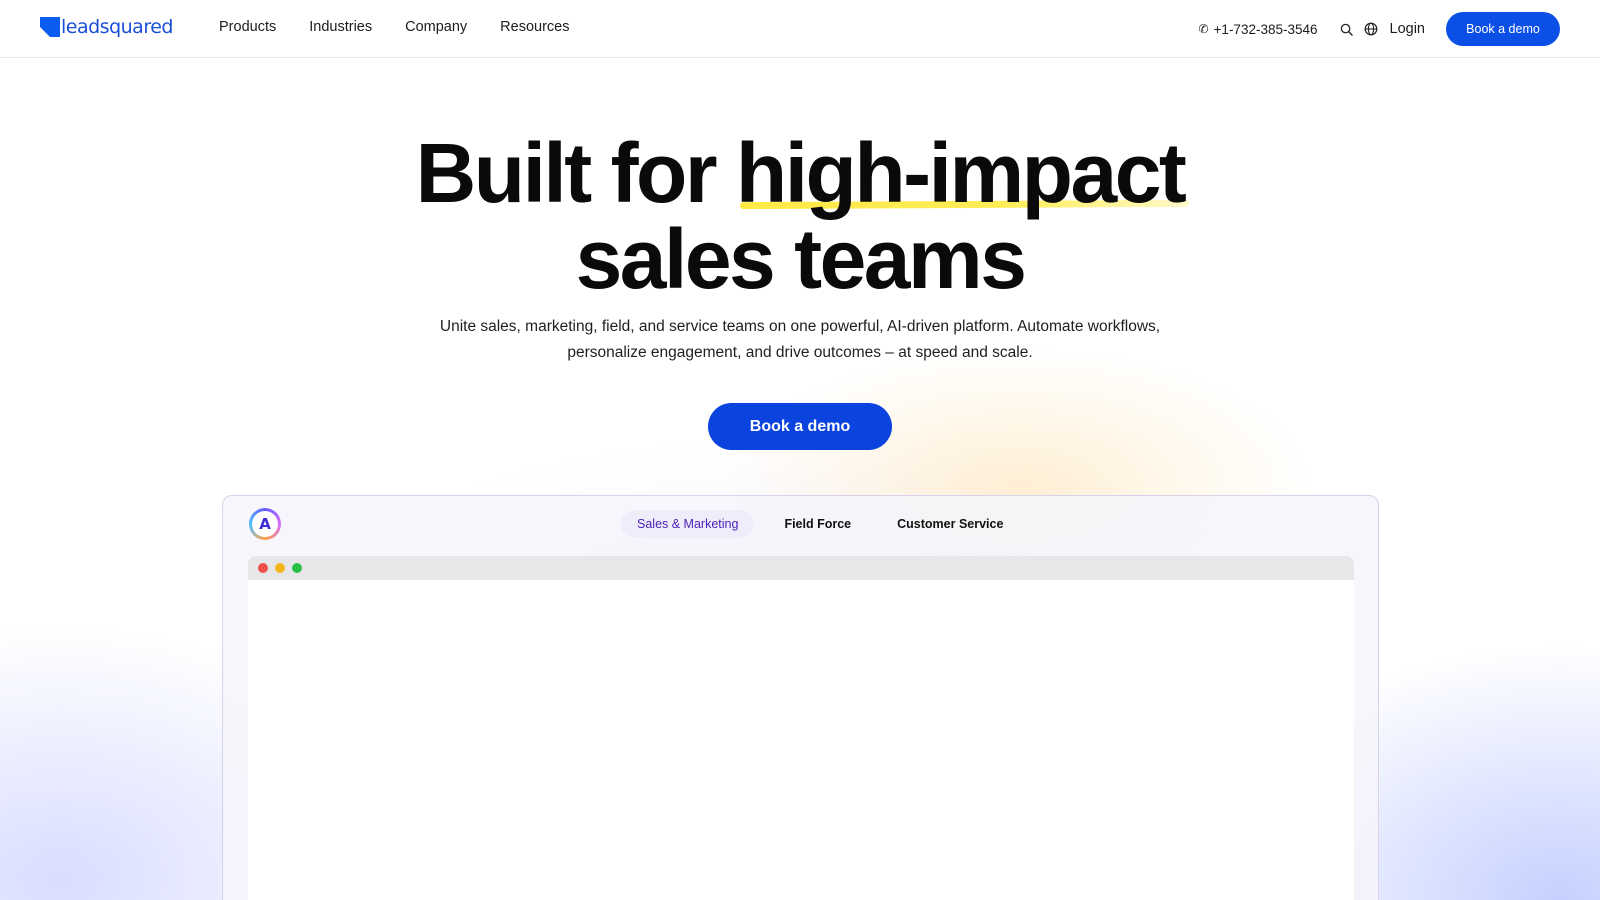 The width and height of the screenshot is (1600, 900). Describe the element at coordinates (297, 568) in the screenshot. I see `window-maximize-dot` at that location.